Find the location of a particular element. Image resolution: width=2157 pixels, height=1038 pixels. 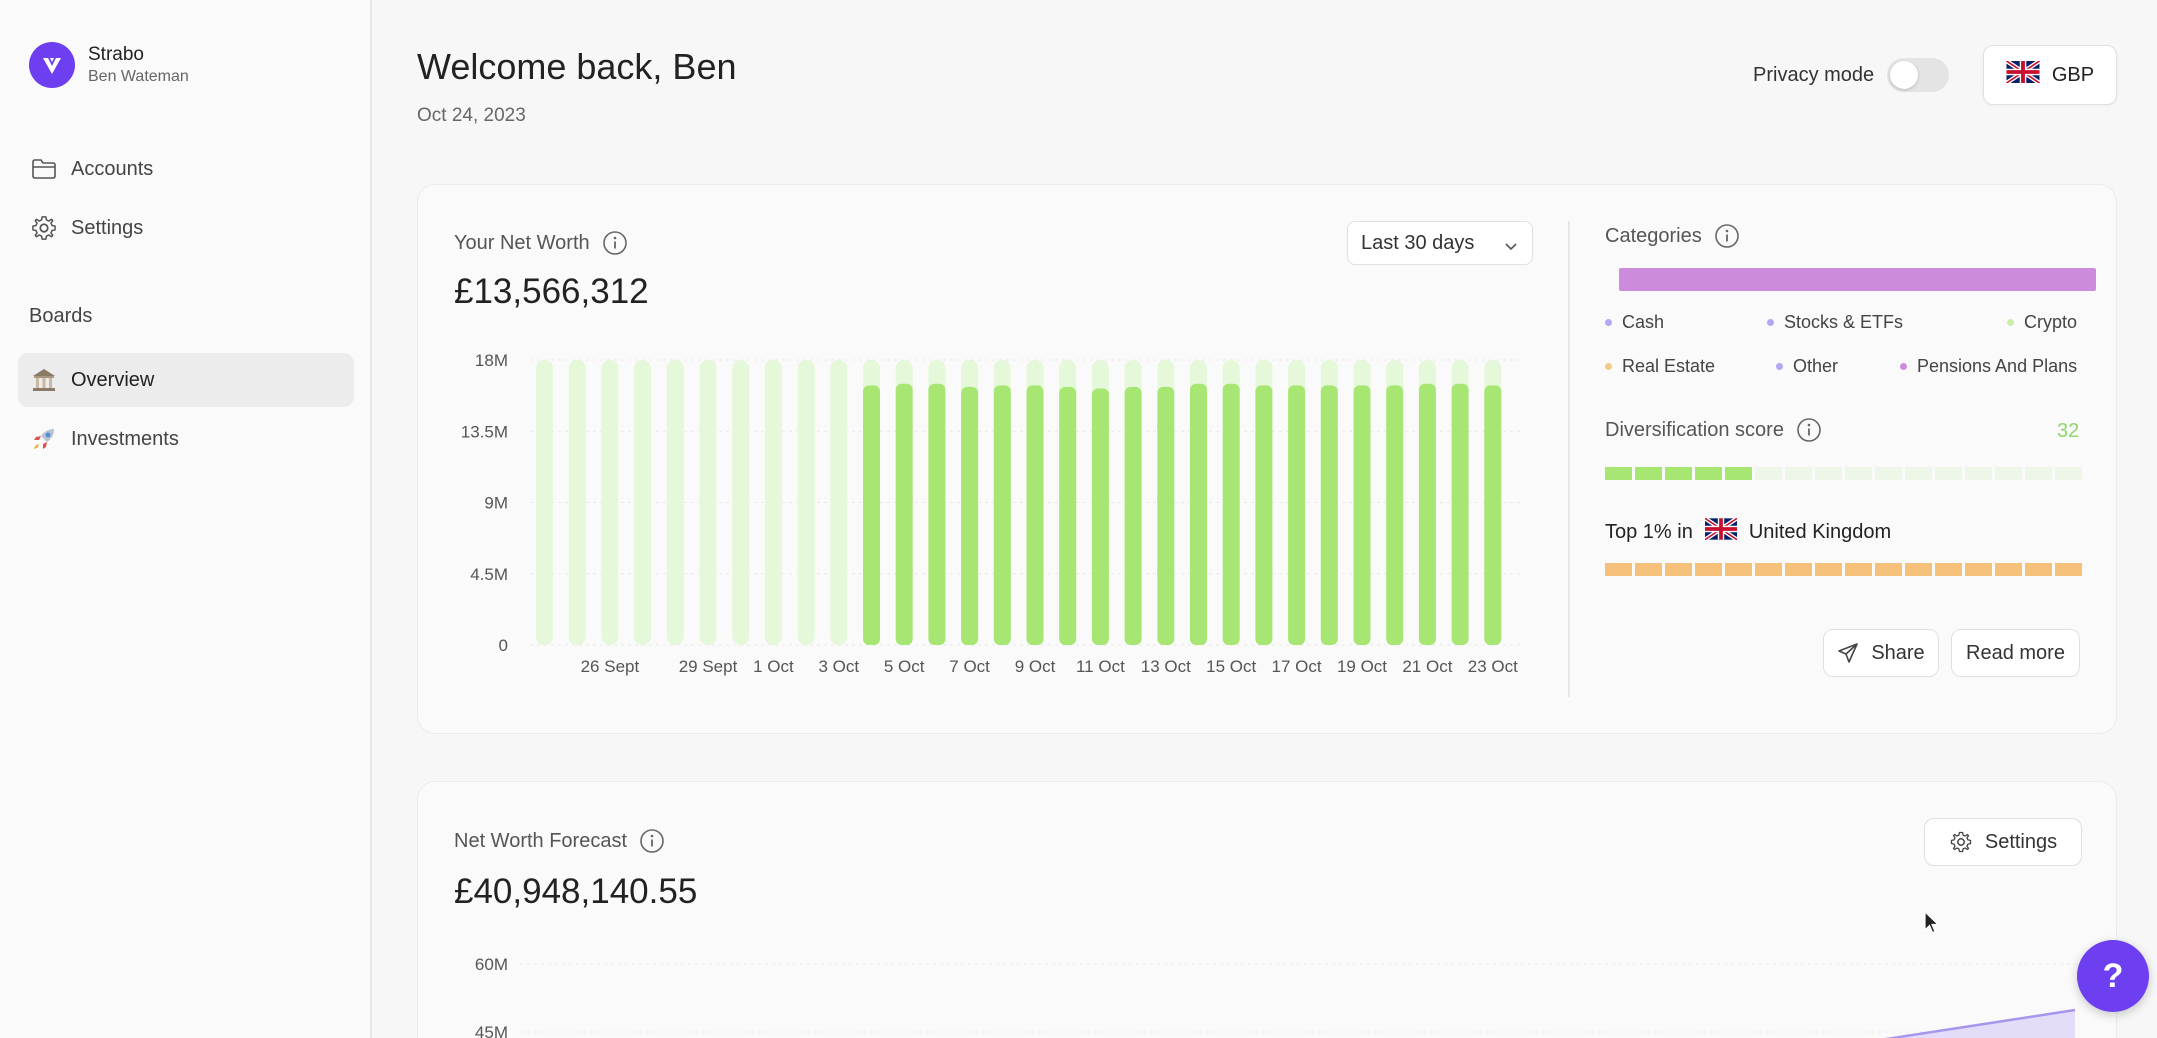

forecast-title-text: Net Worth Forecast is located at coordinates (541, 840).